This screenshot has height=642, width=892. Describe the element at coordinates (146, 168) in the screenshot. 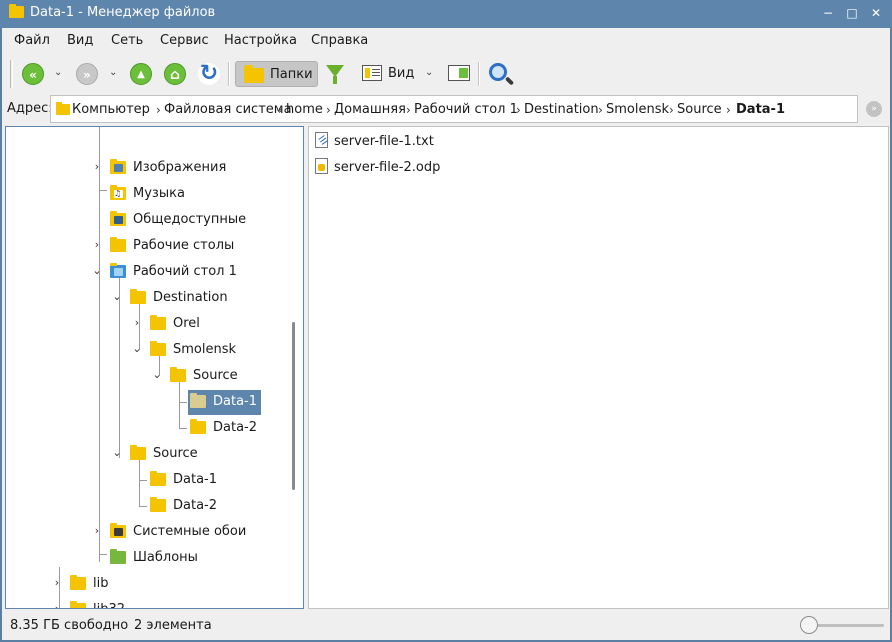

I see `tree-item-images: › Изображения` at that location.